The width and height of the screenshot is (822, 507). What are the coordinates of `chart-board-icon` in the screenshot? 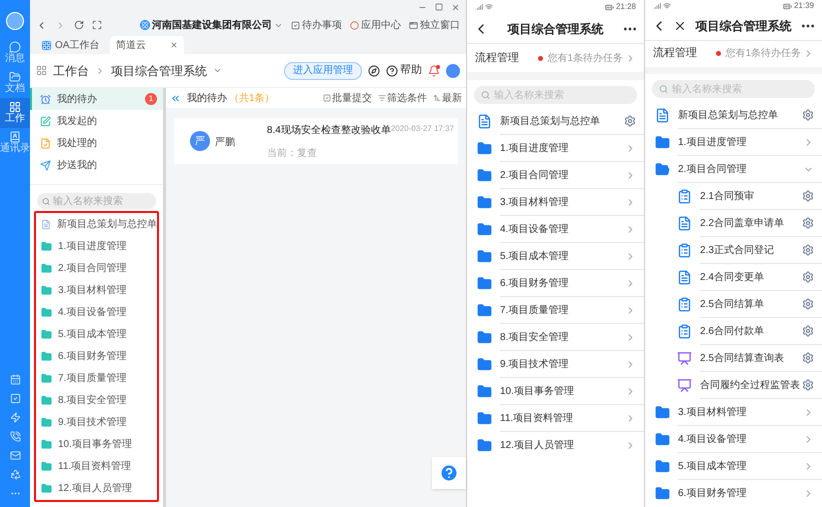 It's located at (684, 358).